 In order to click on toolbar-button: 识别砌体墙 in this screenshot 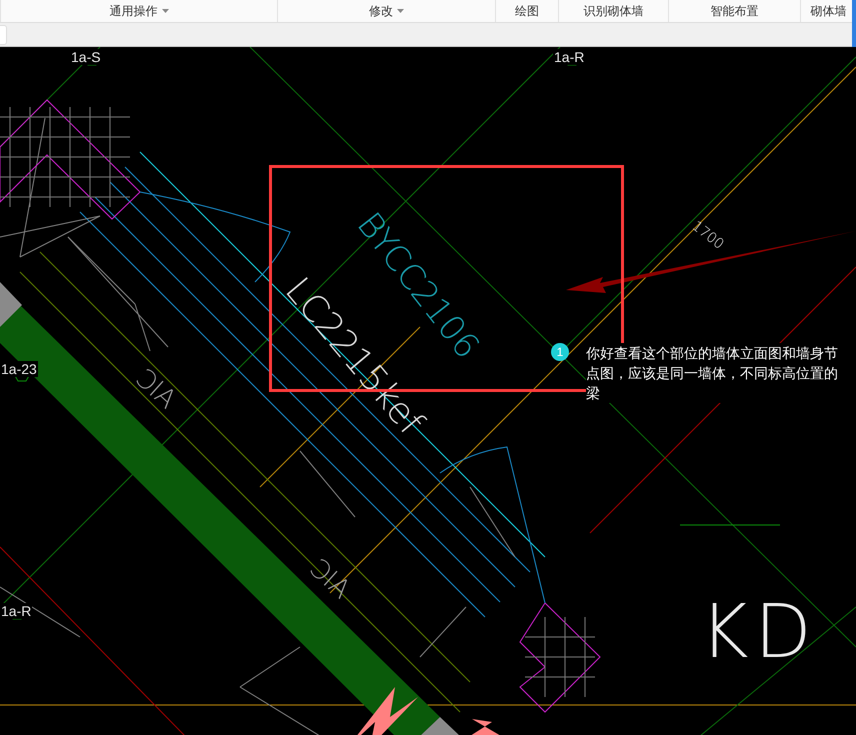, I will do `click(613, 11)`.